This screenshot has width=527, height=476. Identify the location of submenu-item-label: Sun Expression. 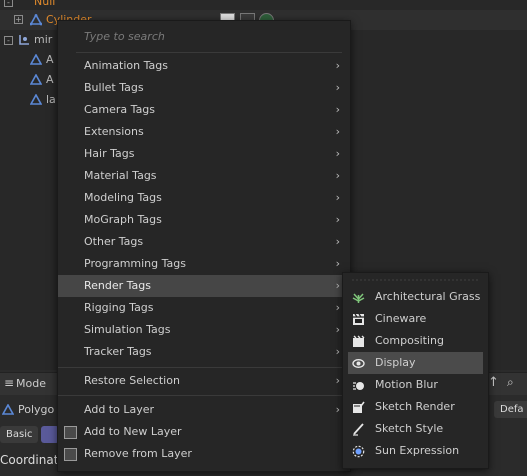
(417, 450).